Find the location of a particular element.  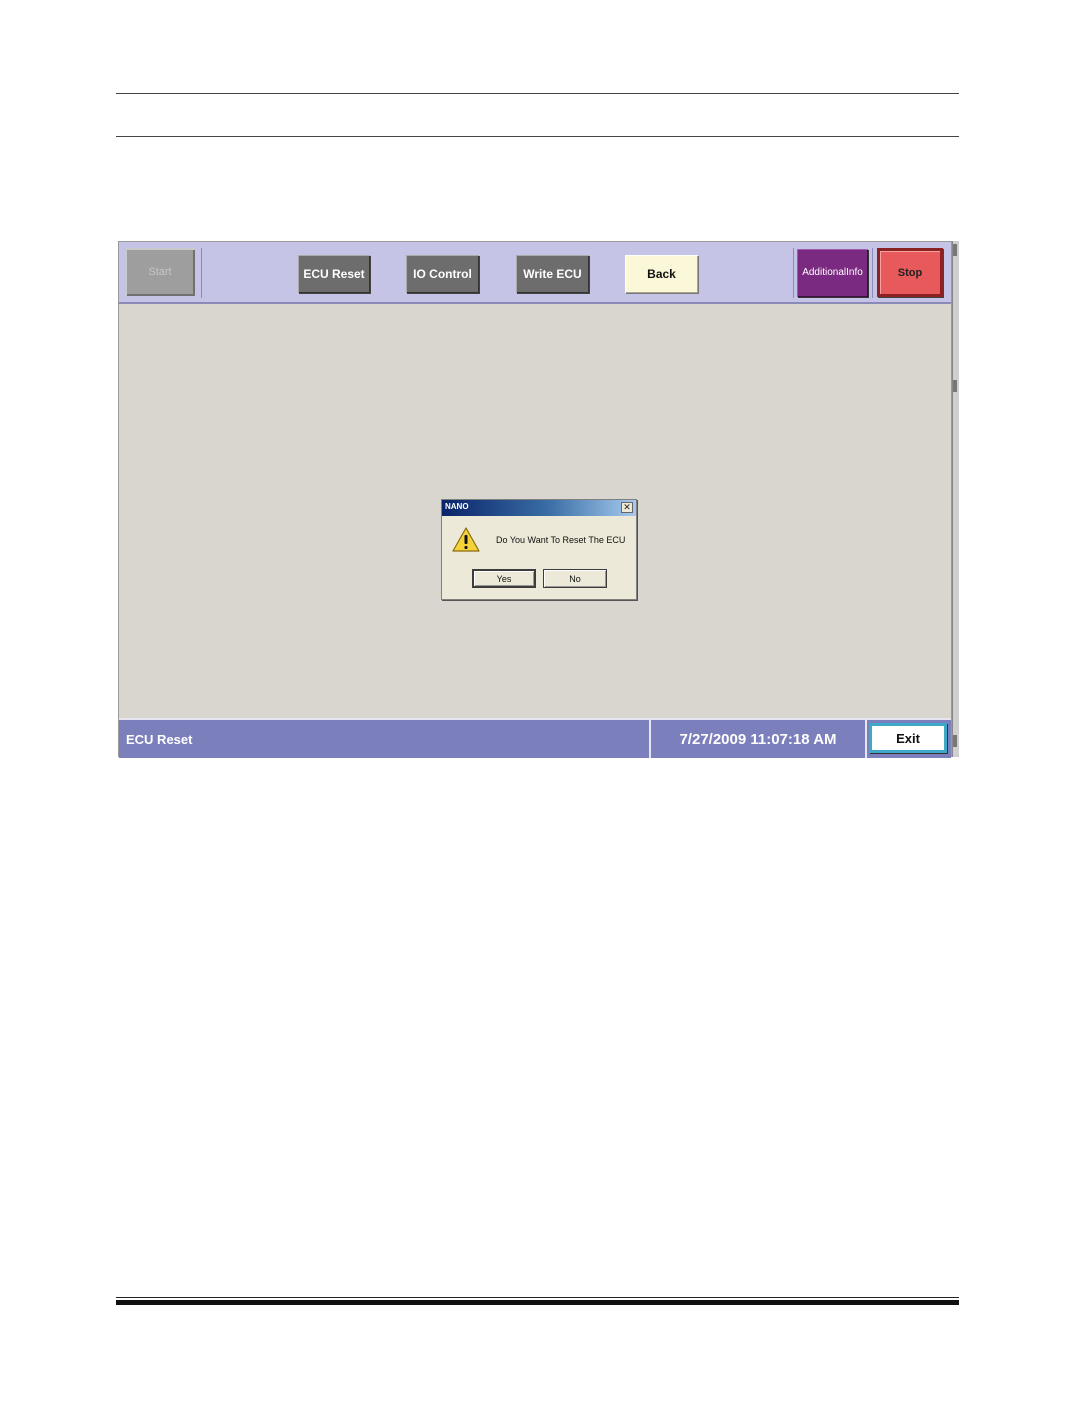

start-button: Start is located at coordinates (160, 272).